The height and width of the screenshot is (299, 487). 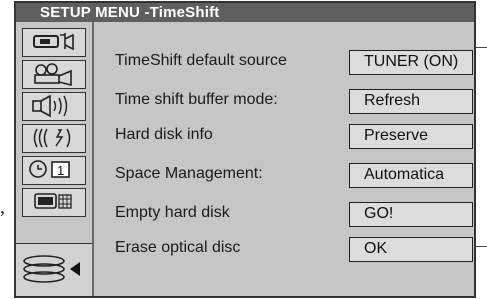 I want to click on film-projector-icon, so click(x=53, y=75).